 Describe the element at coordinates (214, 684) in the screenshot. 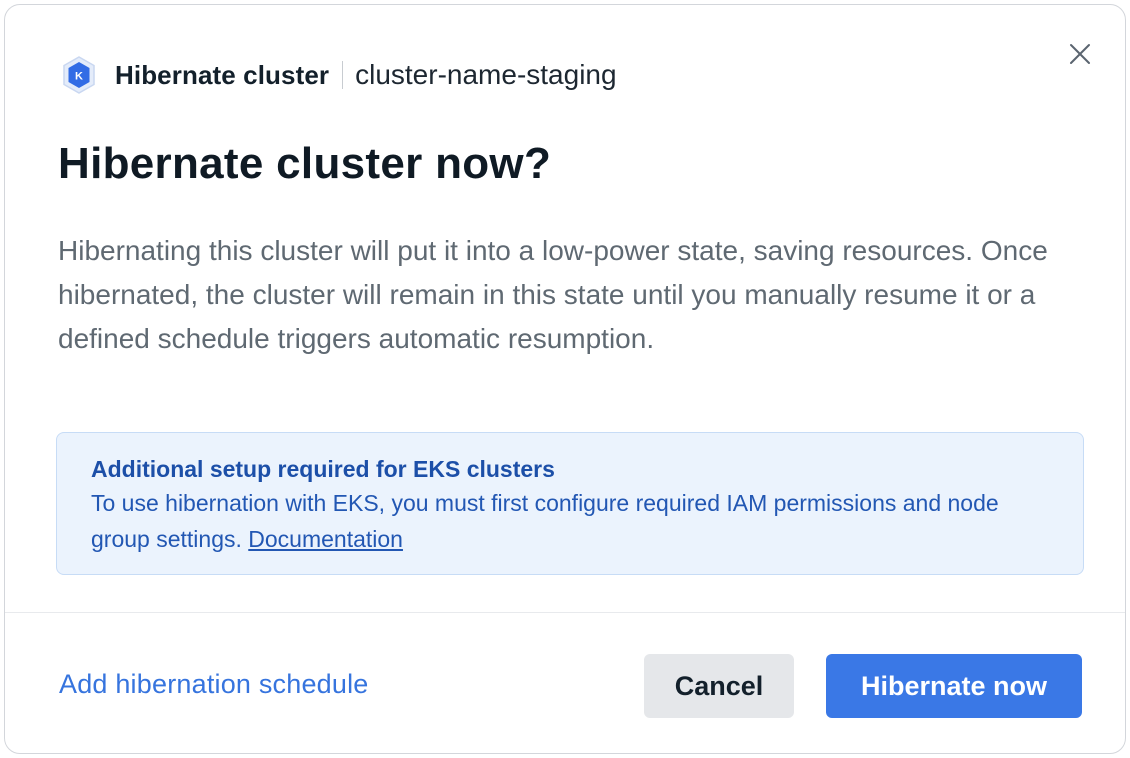

I see `add-hibernation-schedule-link: Add hibernation schedule` at that location.